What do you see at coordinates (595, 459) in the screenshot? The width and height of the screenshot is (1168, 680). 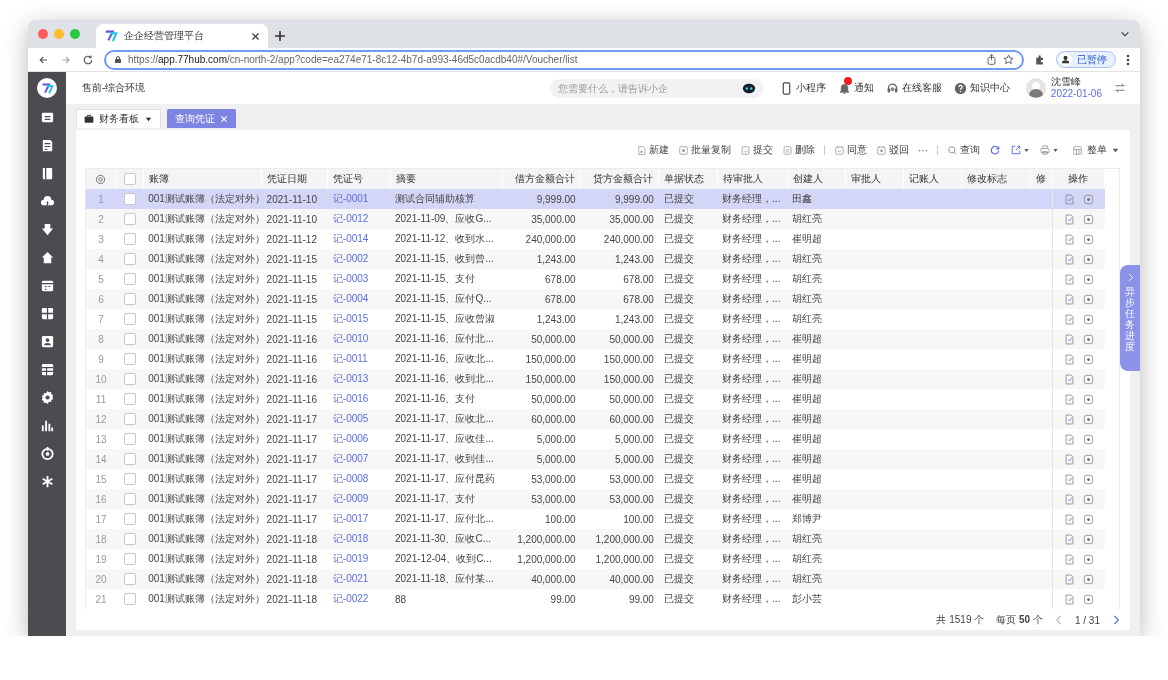 I see `table-row: 14 001测试账簿（法定对外） 2021-11-17 记-0007 2021-11-17、收到佳... 5,000.00 5,000.00 已提交 财务经理，... 崔明超` at bounding box center [595, 459].